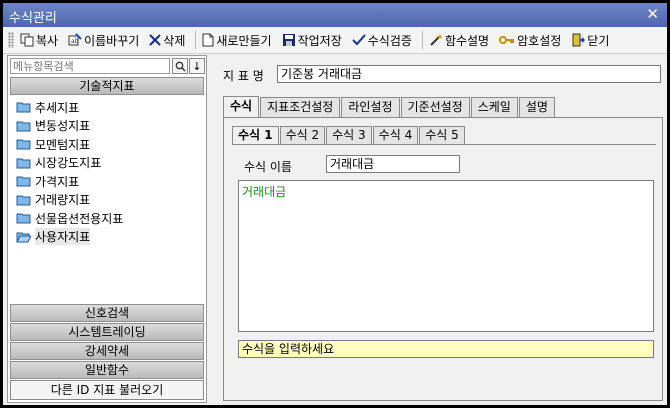 The height and width of the screenshot is (408, 670). Describe the element at coordinates (335, 15) in the screenshot. I see `title-bar: 수식관리 ✕` at that location.